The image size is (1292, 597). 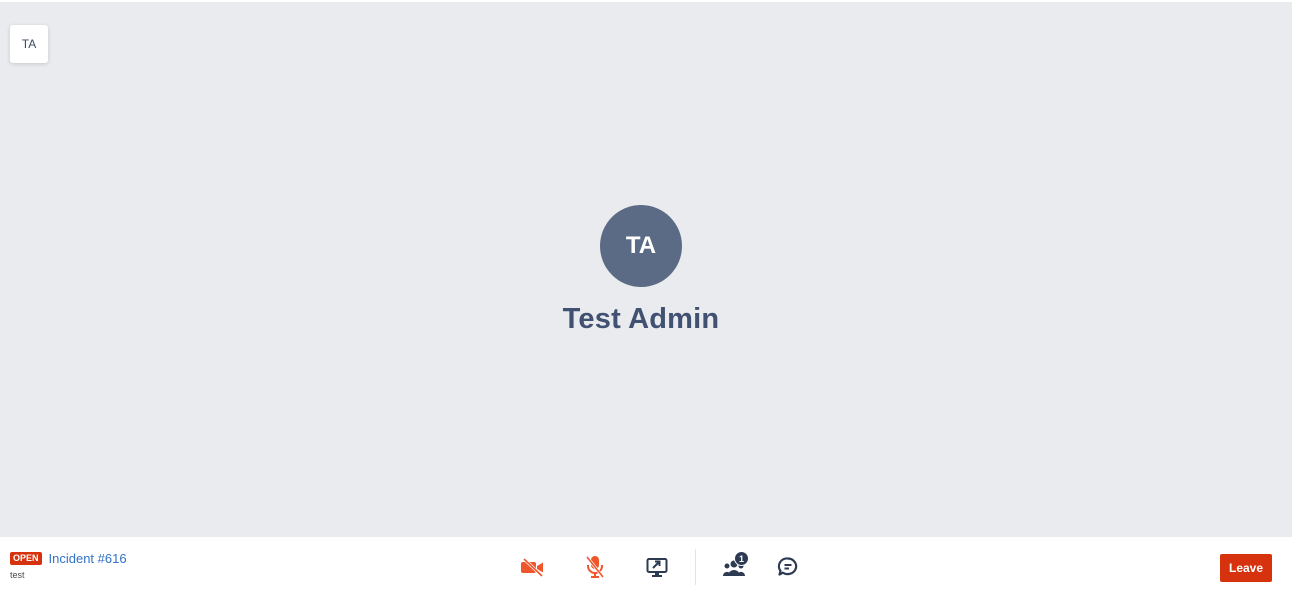 What do you see at coordinates (695, 567) in the screenshot?
I see `control-separator` at bounding box center [695, 567].